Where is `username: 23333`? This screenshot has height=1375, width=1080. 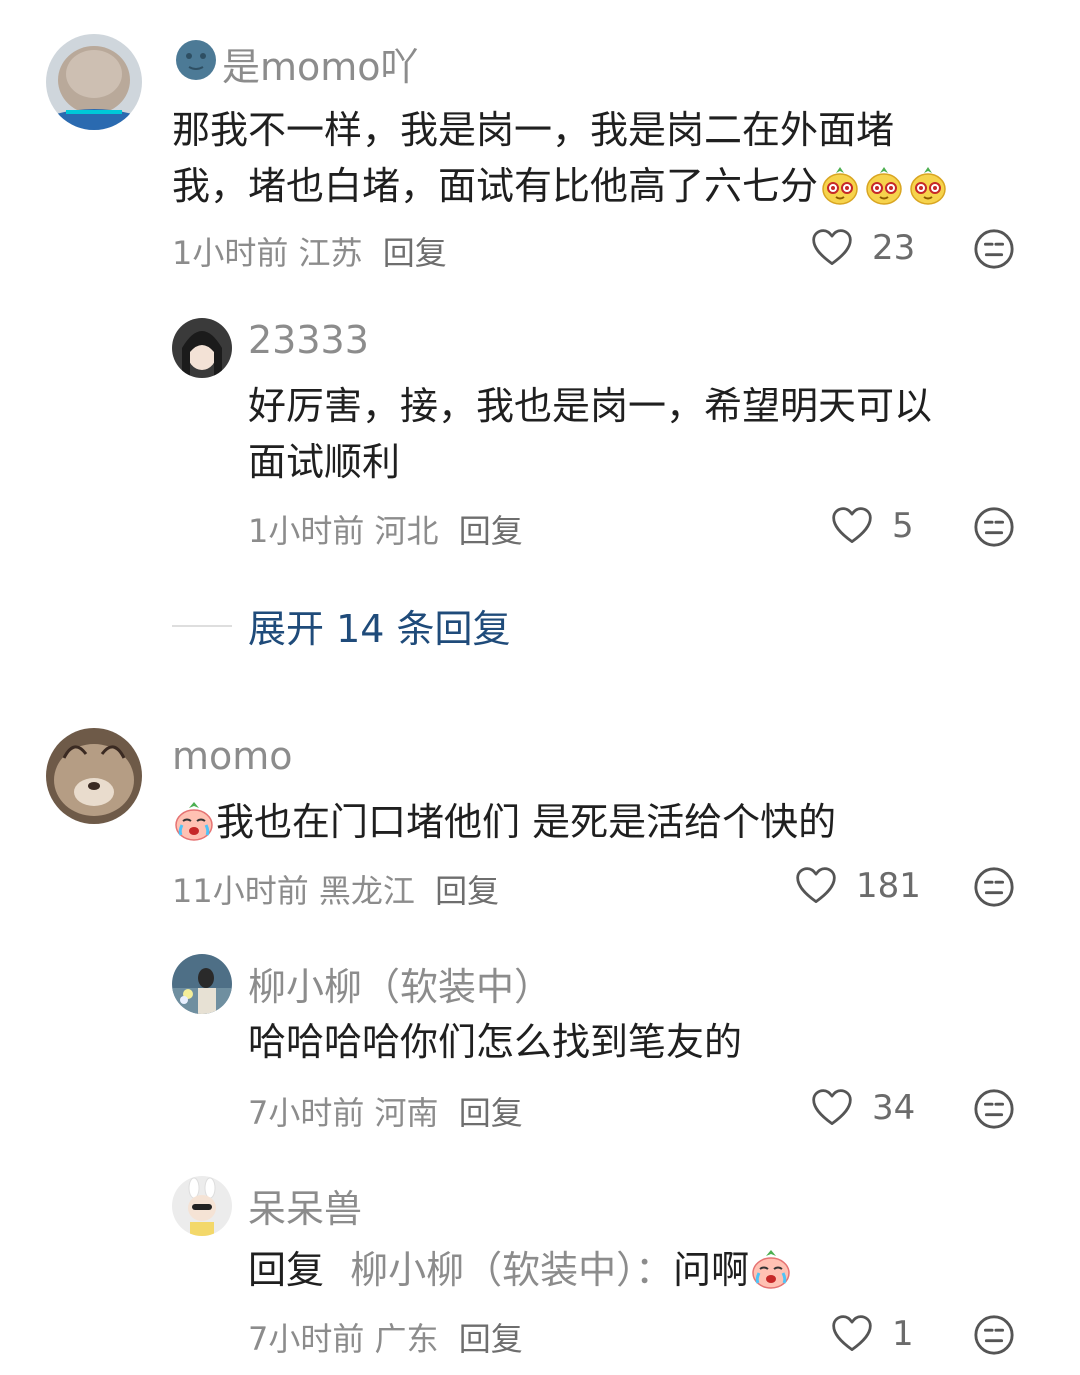 username: 23333 is located at coordinates (308, 340).